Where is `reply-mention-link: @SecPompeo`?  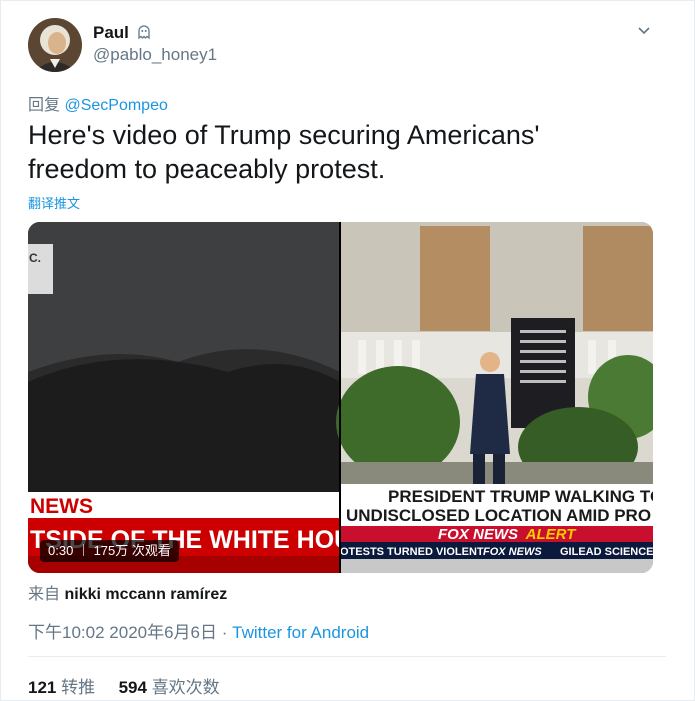
reply-mention-link: @SecPompeo is located at coordinates (115, 105).